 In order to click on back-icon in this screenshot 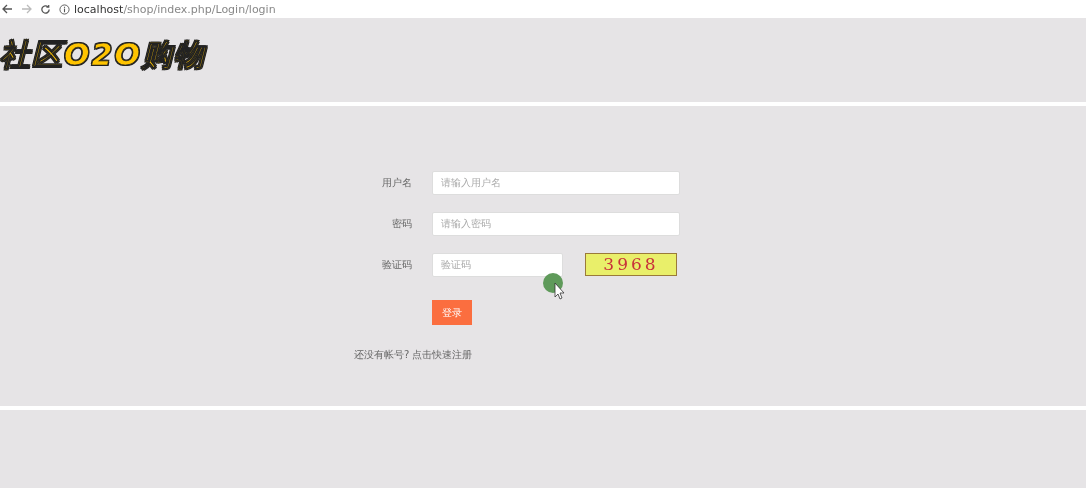, I will do `click(7, 9)`.